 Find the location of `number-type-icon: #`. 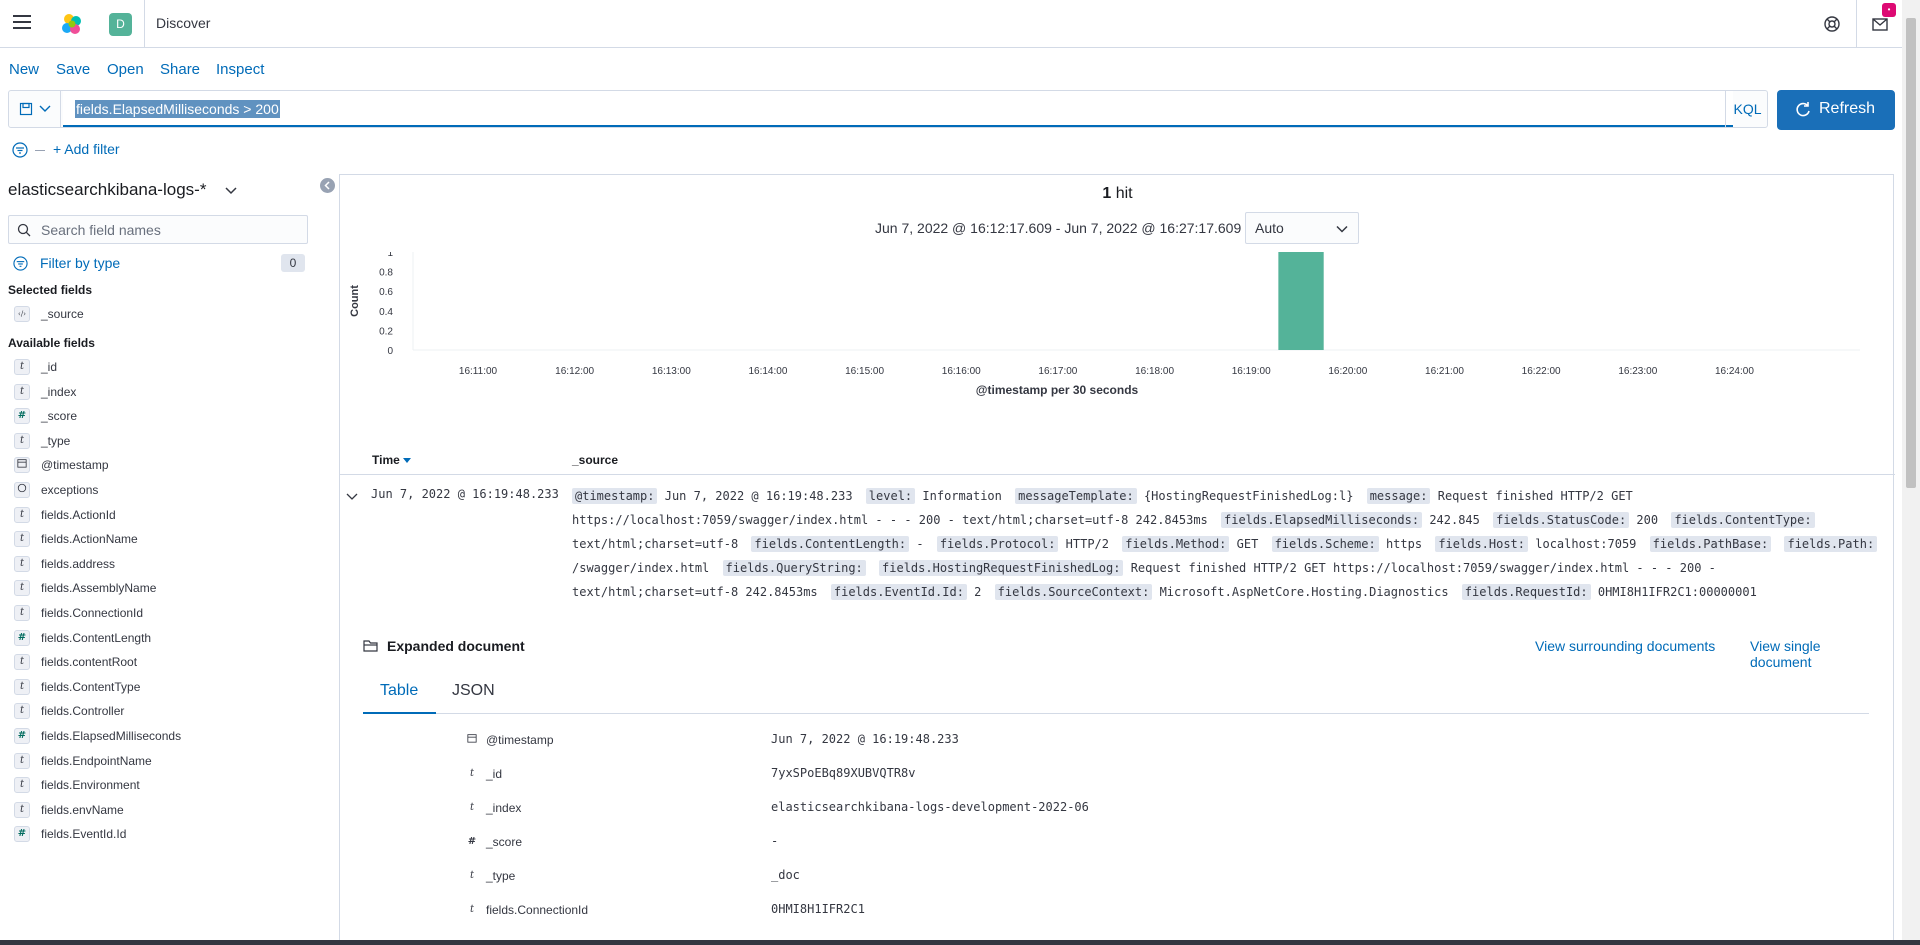

number-type-icon: # is located at coordinates (22, 637).